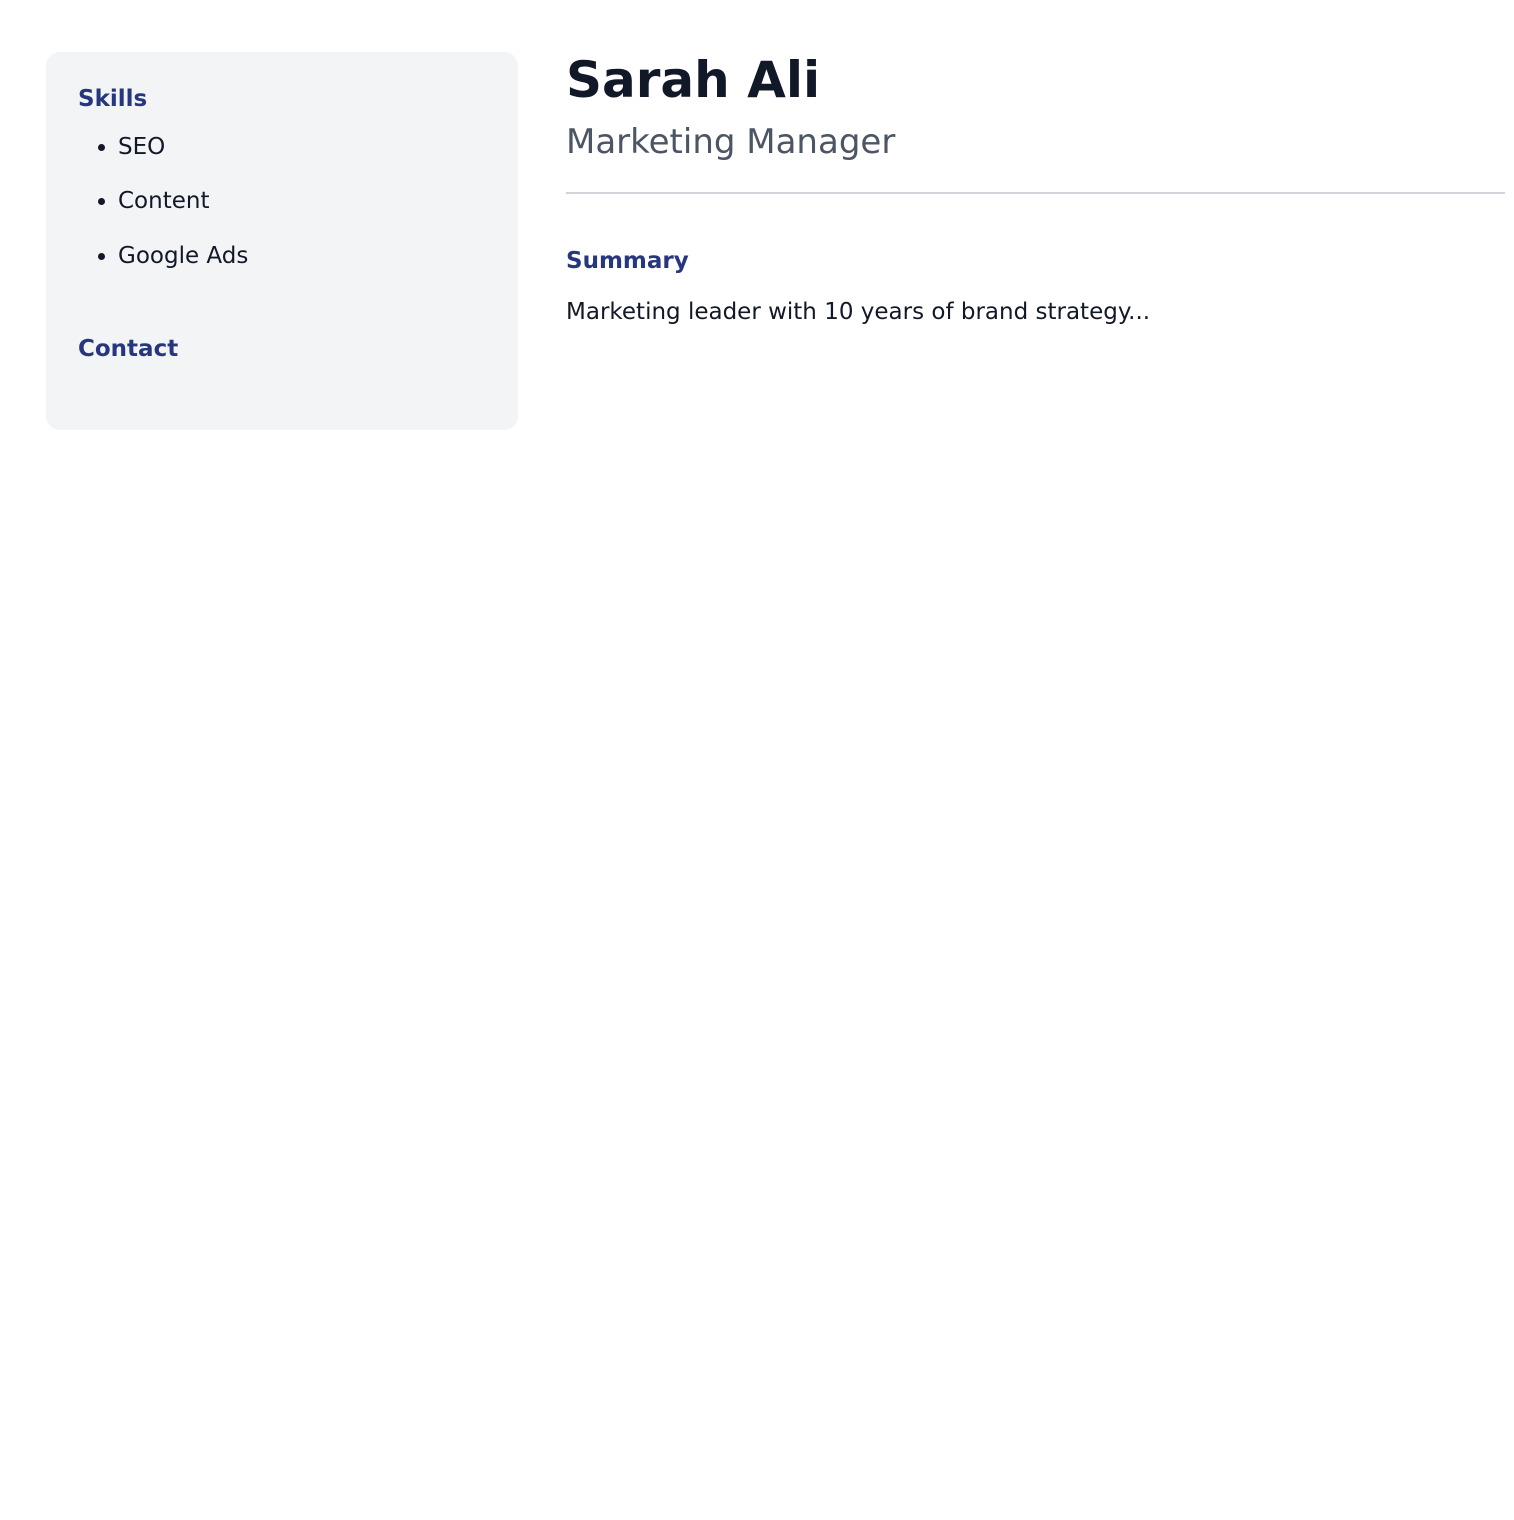 Image resolution: width=1514 pixels, height=1520 pixels. I want to click on summary-heading: Summary, so click(627, 261).